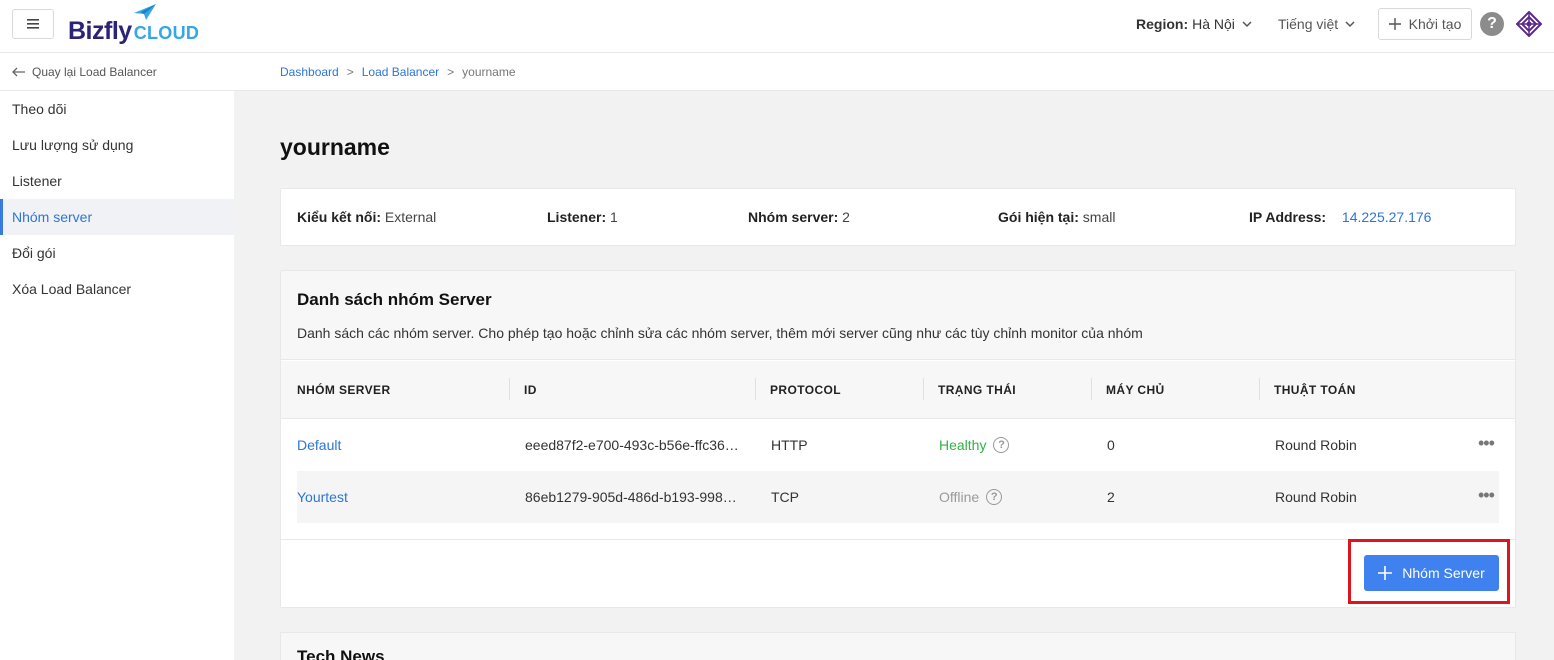  Describe the element at coordinates (1111, 445) in the screenshot. I see `server-group-server-count: 0` at that location.